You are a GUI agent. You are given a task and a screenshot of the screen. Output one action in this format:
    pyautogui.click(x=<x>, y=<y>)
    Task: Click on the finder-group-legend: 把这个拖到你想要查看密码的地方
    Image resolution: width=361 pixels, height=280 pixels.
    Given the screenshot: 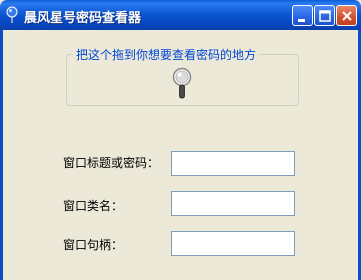 What is the action you would take?
    pyautogui.click(x=166, y=54)
    